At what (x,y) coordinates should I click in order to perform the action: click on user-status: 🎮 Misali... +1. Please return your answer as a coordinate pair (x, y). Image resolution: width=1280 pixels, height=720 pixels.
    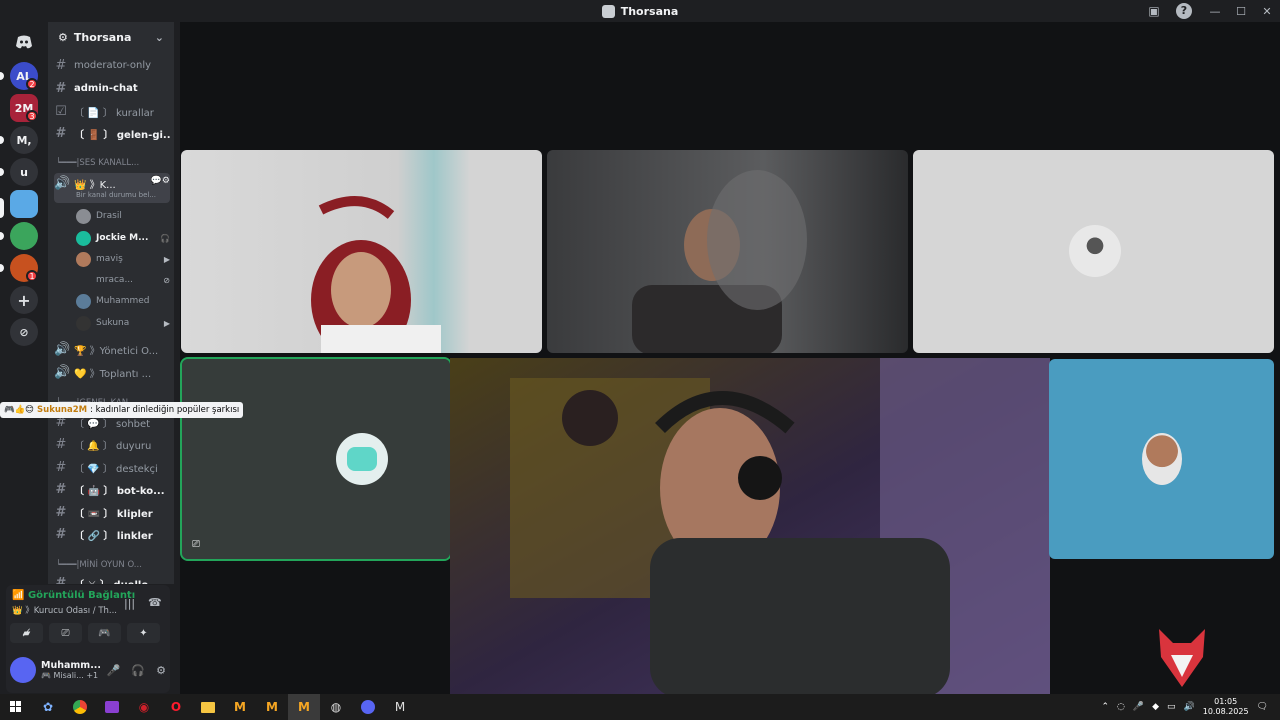
    Looking at the image, I should click on (70, 675).